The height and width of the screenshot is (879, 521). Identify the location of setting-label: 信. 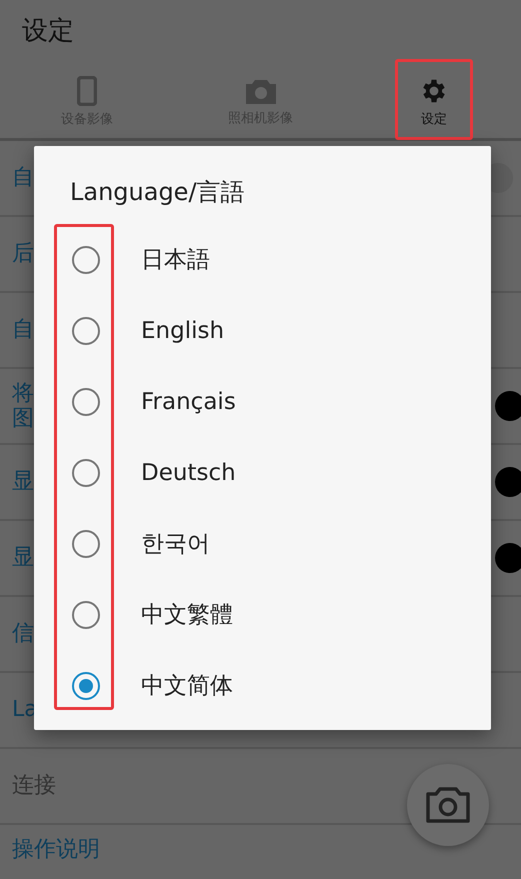
(23, 634).